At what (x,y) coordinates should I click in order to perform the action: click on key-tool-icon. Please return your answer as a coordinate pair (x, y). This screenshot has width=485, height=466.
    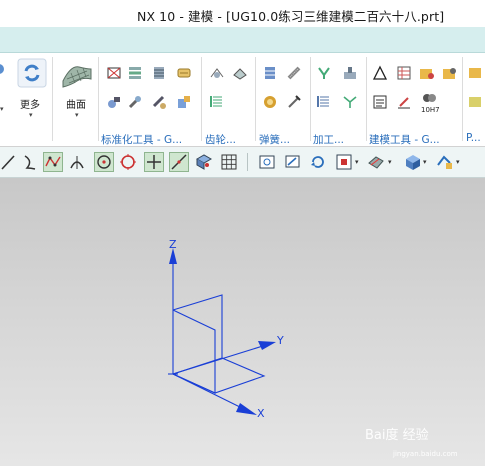
    Looking at the image, I should click on (184, 73).